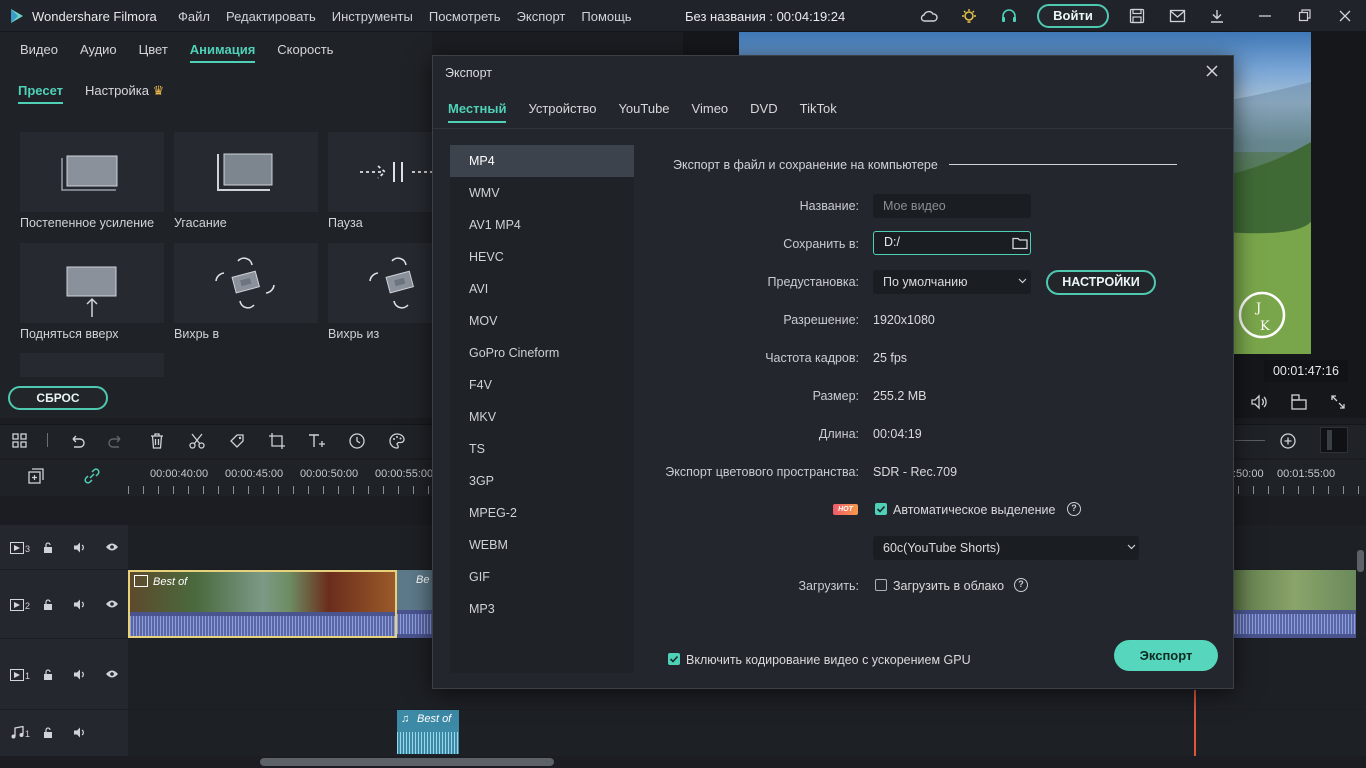 The width and height of the screenshot is (1366, 768). I want to click on video-clip-right, so click(1295, 604).